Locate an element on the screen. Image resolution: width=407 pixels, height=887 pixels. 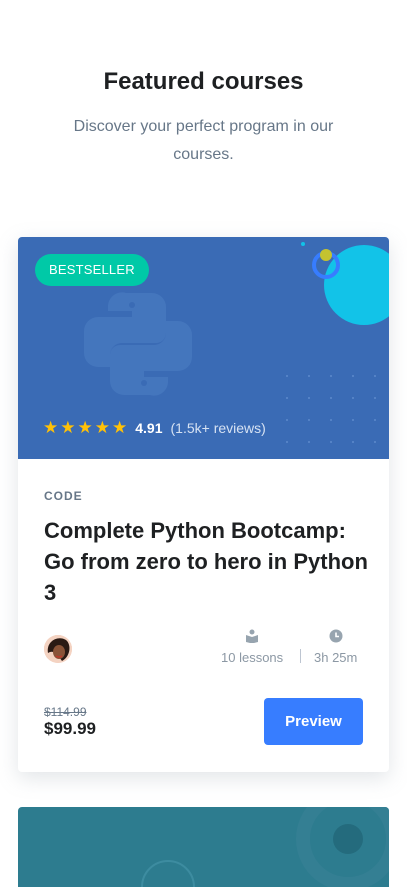
dot-pattern is located at coordinates (331, 409).